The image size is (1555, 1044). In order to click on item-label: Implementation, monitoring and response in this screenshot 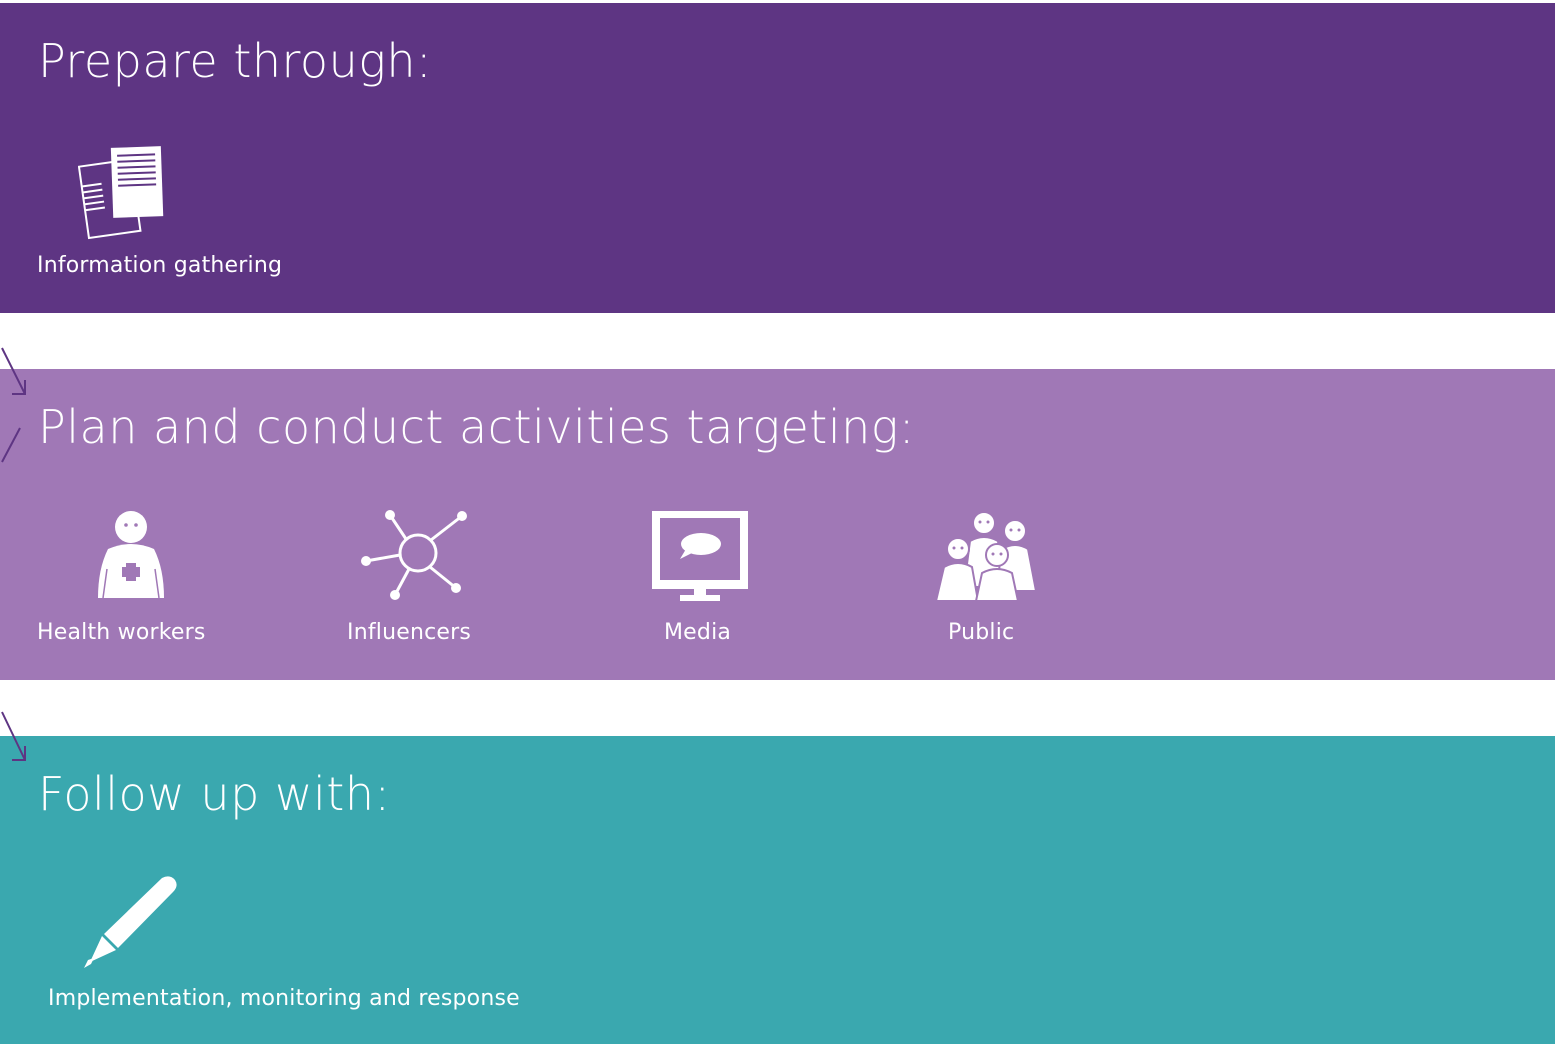, I will do `click(284, 998)`.